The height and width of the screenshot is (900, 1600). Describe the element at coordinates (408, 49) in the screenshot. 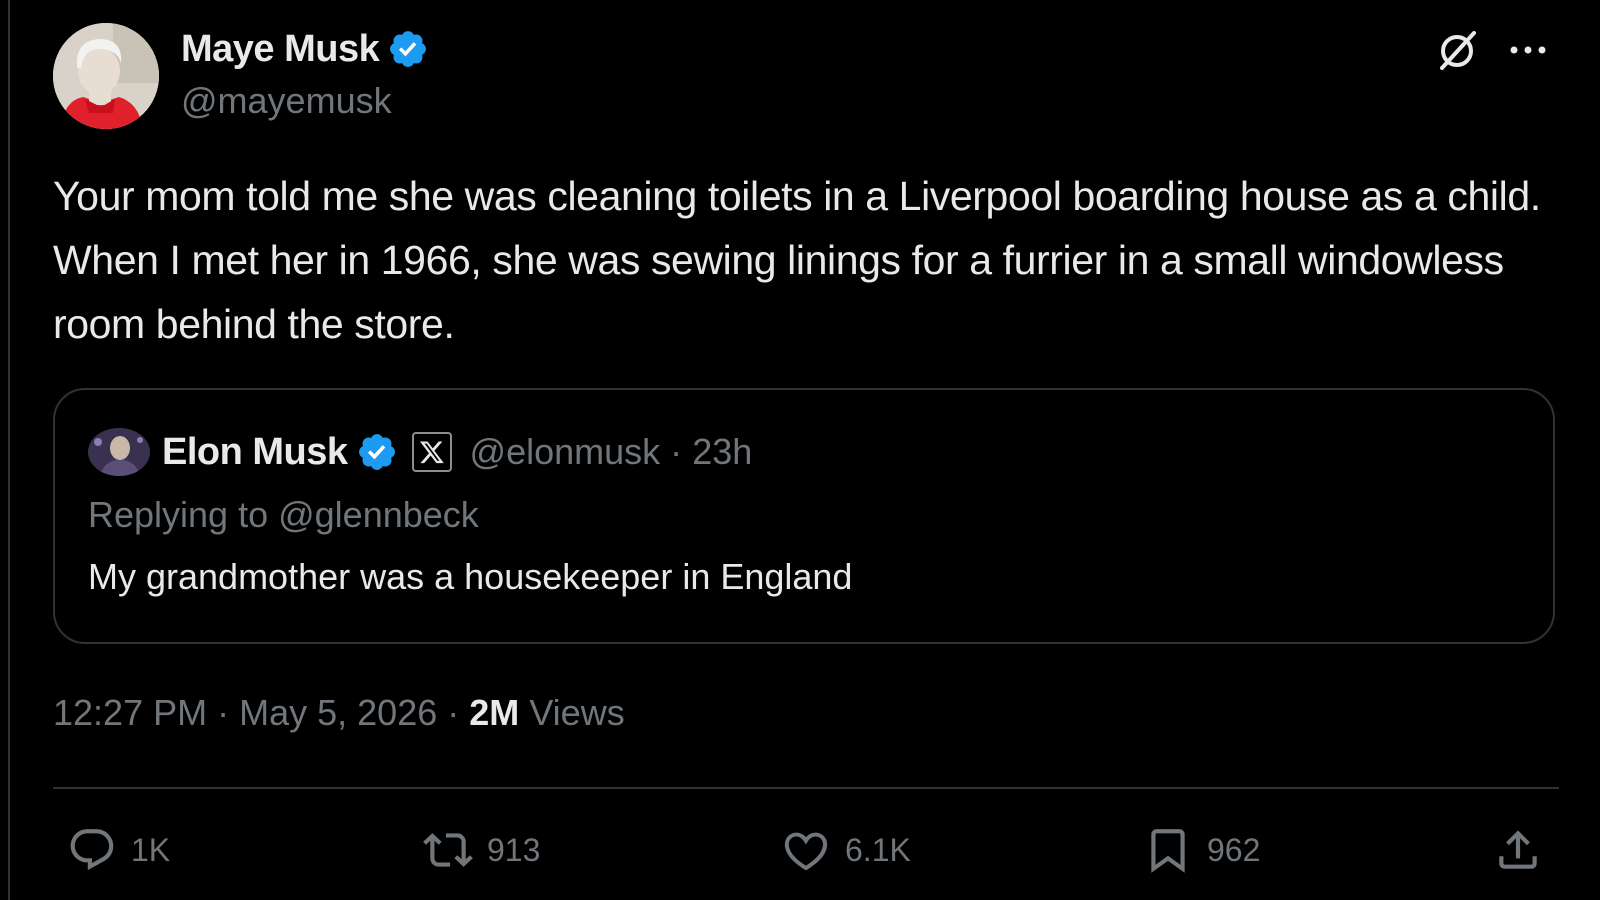

I see `verified-badge-icon` at that location.